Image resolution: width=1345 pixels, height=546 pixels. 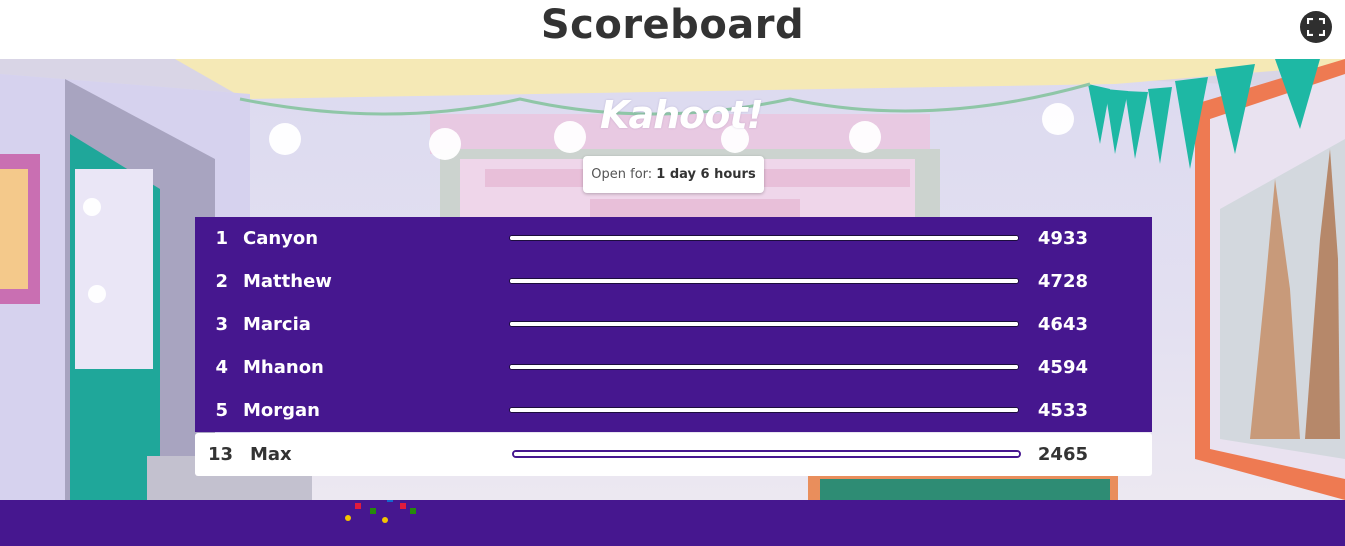 I want to click on leaderboard-row: 3 Marcia 4643, so click(x=673, y=324).